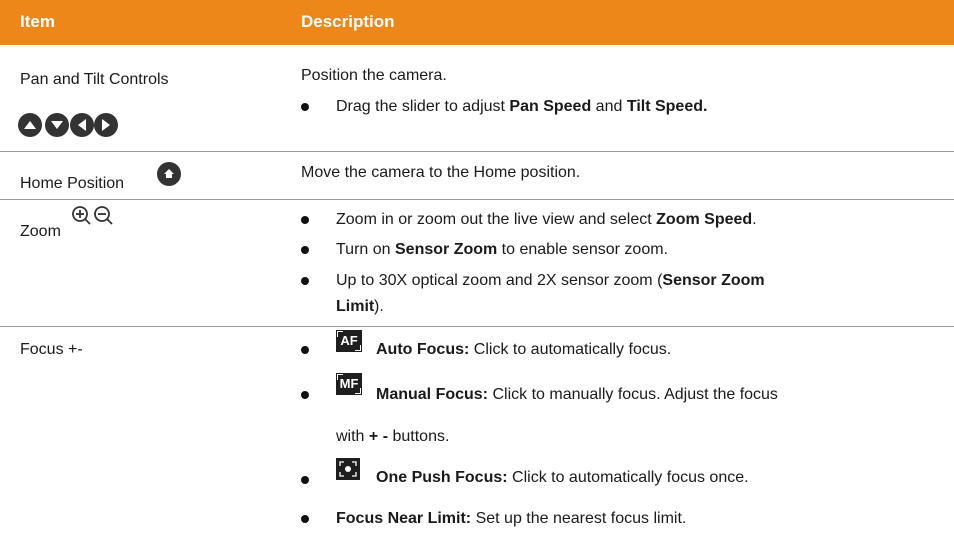 The height and width of the screenshot is (534, 954). What do you see at coordinates (30, 125) in the screenshot?
I see `up-arrow-icon` at bounding box center [30, 125].